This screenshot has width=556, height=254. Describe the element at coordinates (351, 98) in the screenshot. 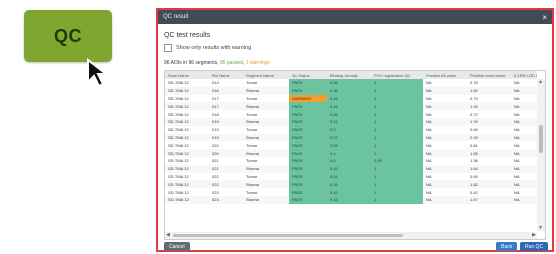

I see `table-row: SD-TMA 12 017 Tumor WARNING 0.42 1 NA 0.73 NA` at that location.